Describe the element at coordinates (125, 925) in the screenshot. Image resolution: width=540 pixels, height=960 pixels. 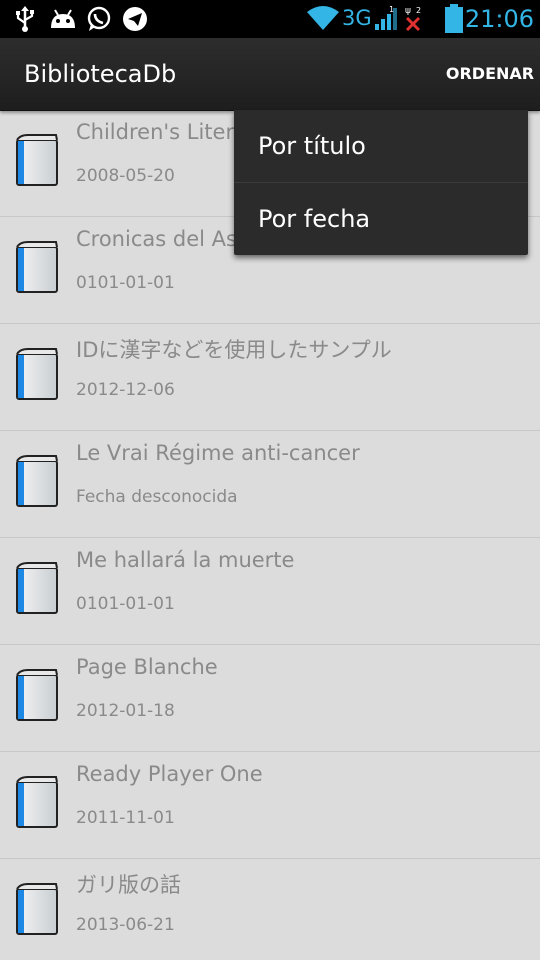
I see `book-date: 2013-06-21` at that location.